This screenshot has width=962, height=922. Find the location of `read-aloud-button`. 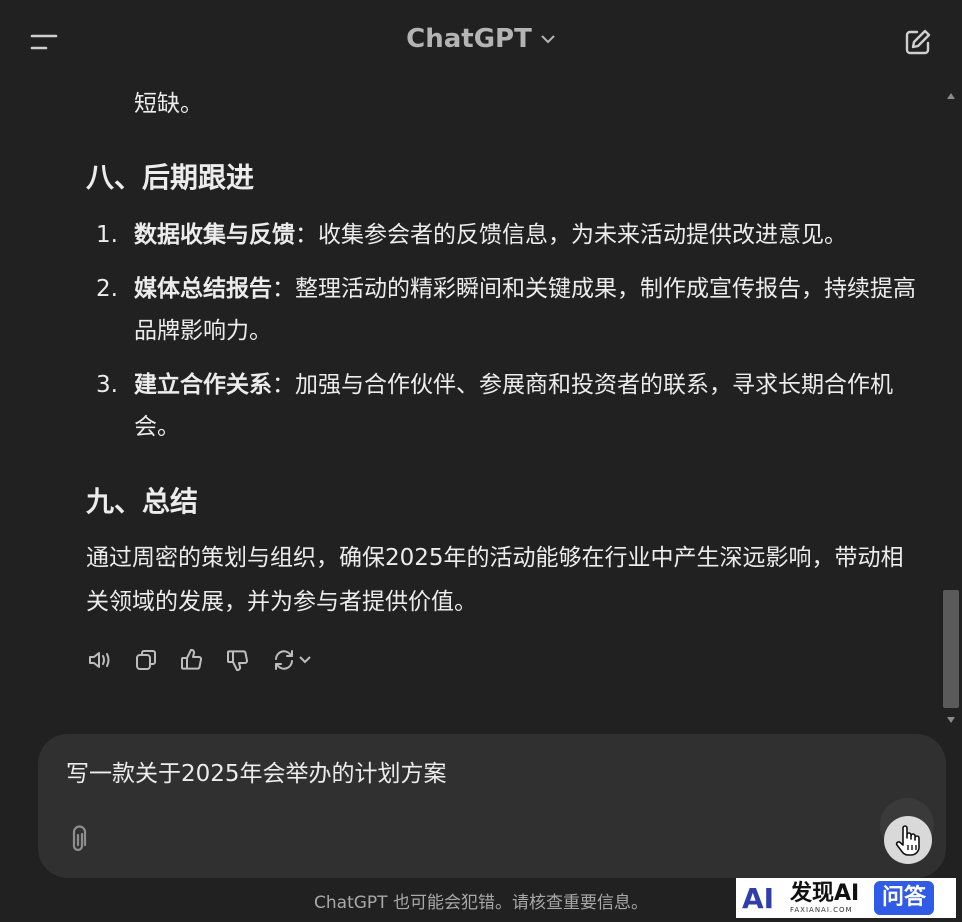

read-aloud-button is located at coordinates (100, 660).